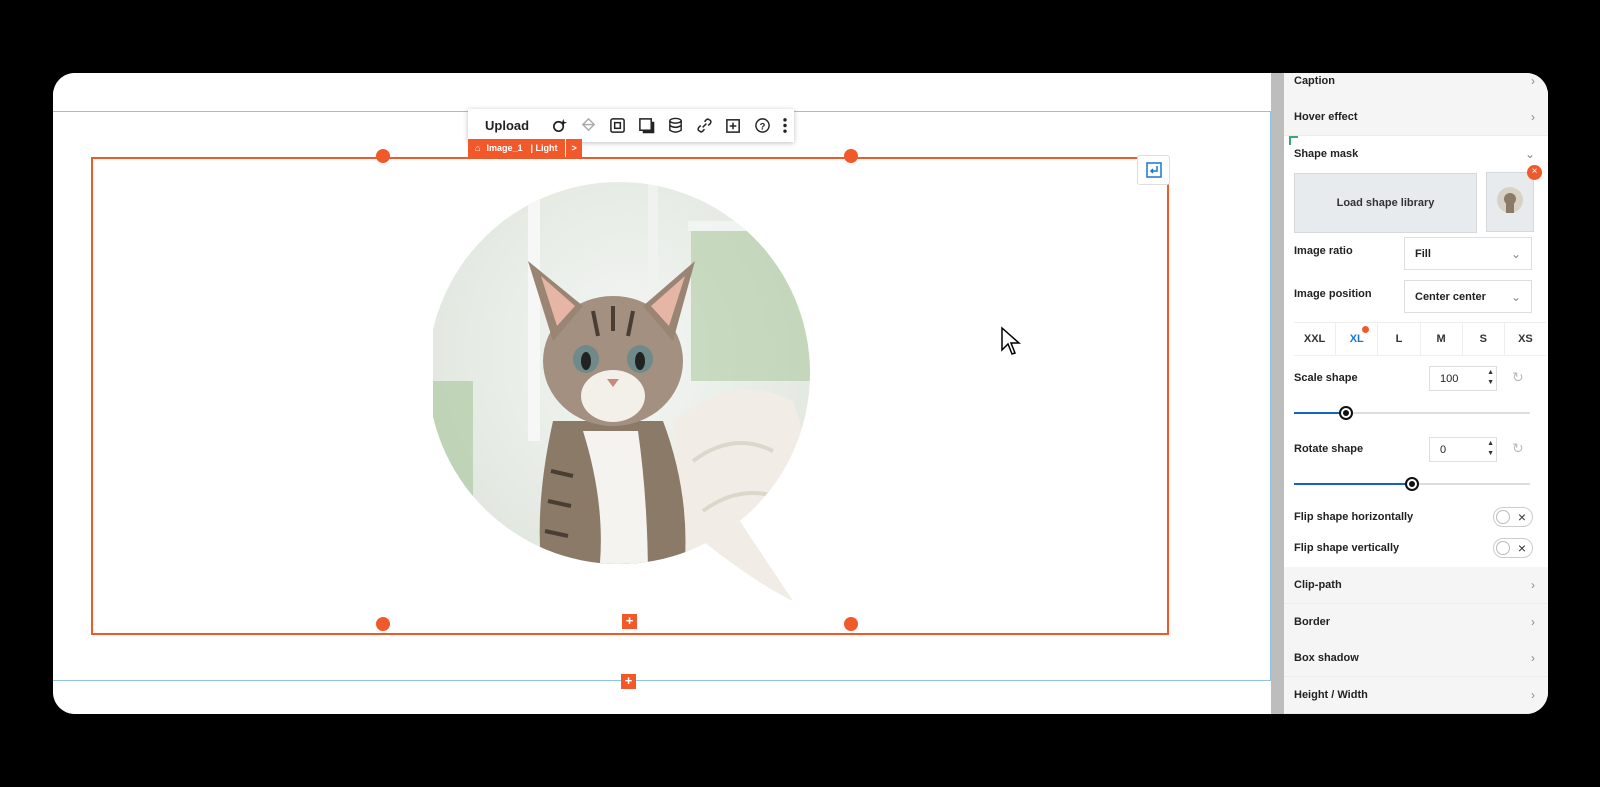 Image resolution: width=1600 pixels, height=787 pixels. What do you see at coordinates (1326, 153) in the screenshot?
I see `shape-mask-label: Shape mask` at bounding box center [1326, 153].